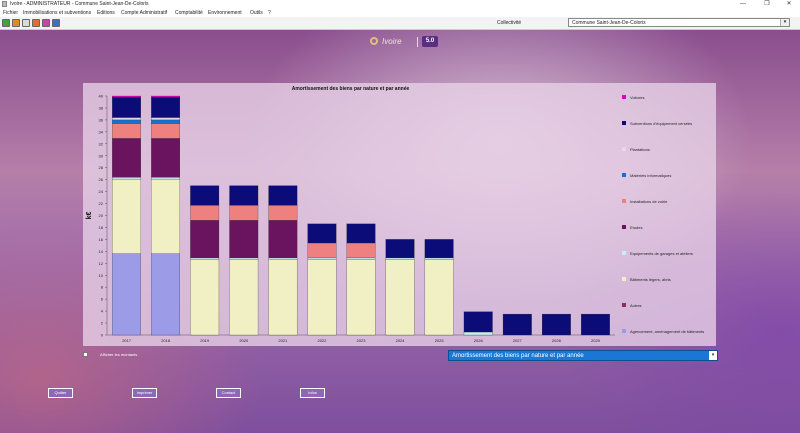  I want to click on x-tick-label: 2028, so click(557, 340).